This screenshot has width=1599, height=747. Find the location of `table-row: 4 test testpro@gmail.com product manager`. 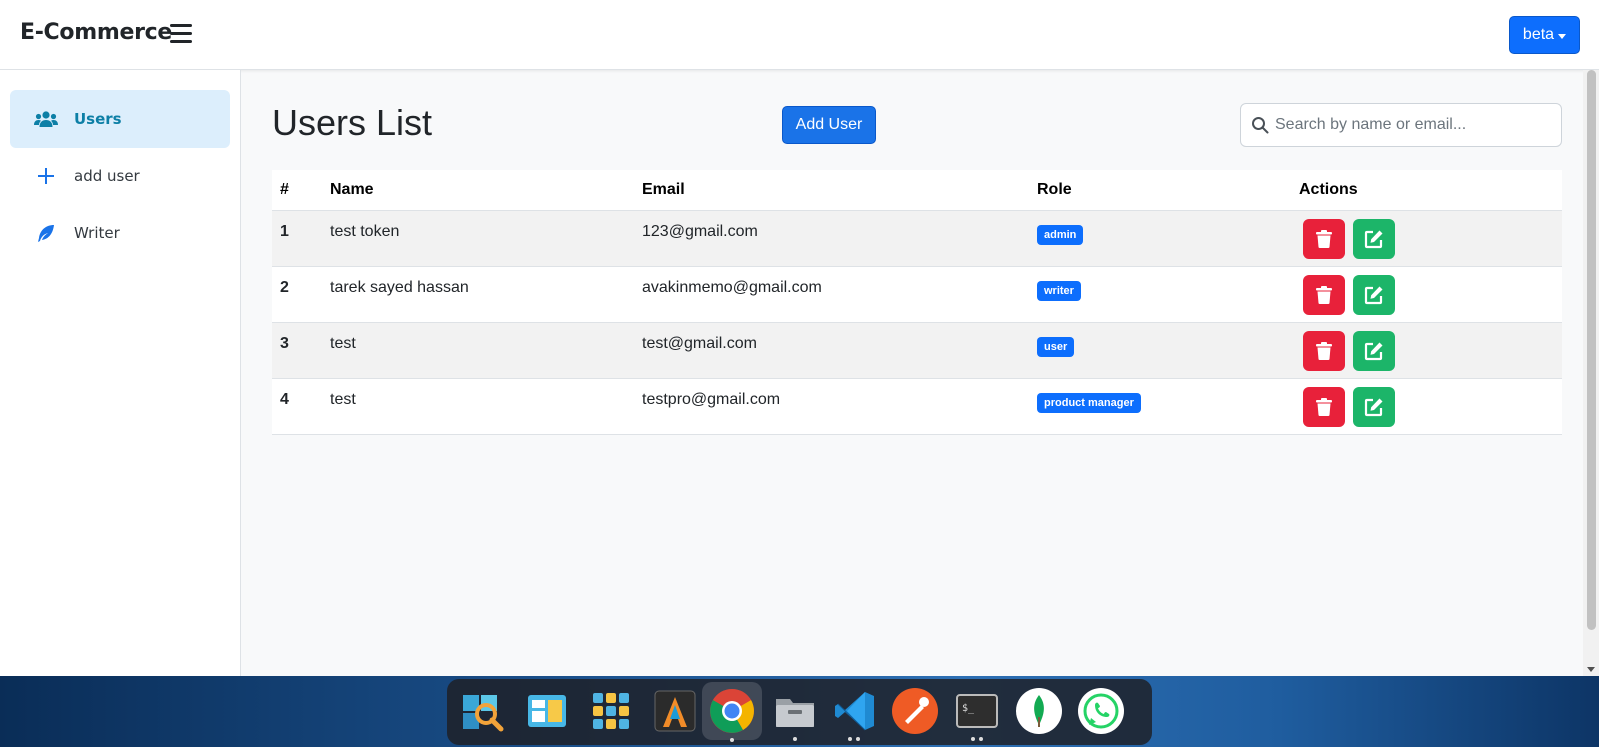

table-row: 4 test testpro@gmail.com product manager is located at coordinates (917, 406).